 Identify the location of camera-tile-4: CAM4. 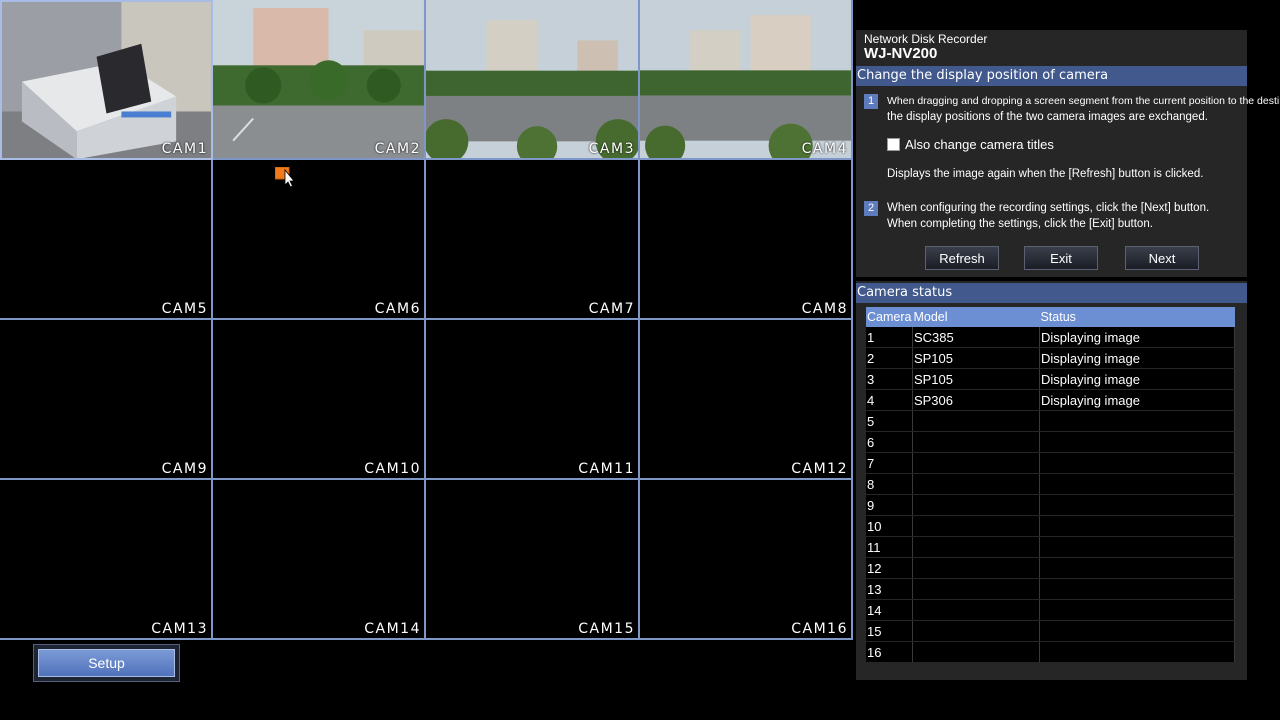
(746, 80).